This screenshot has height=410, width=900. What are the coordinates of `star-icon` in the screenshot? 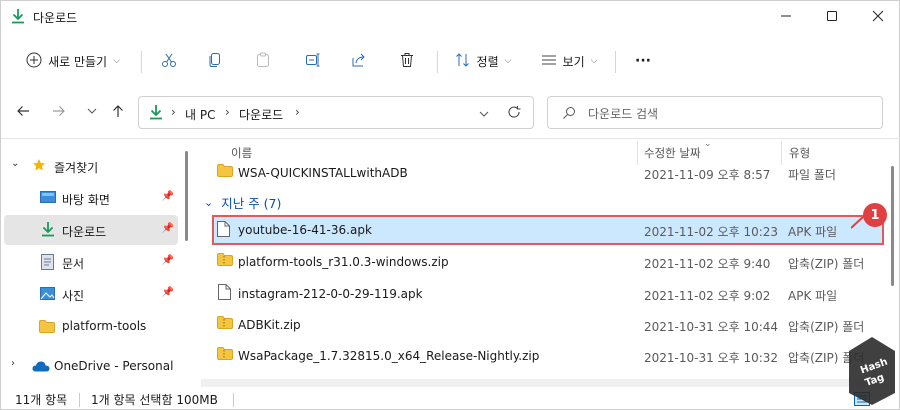 It's located at (39, 166).